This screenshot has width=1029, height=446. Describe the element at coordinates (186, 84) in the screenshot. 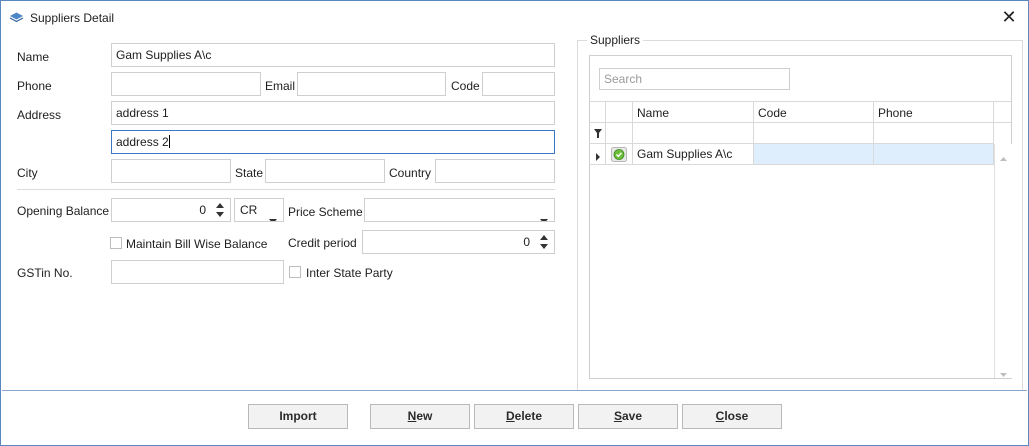

I see `phone-field` at that location.